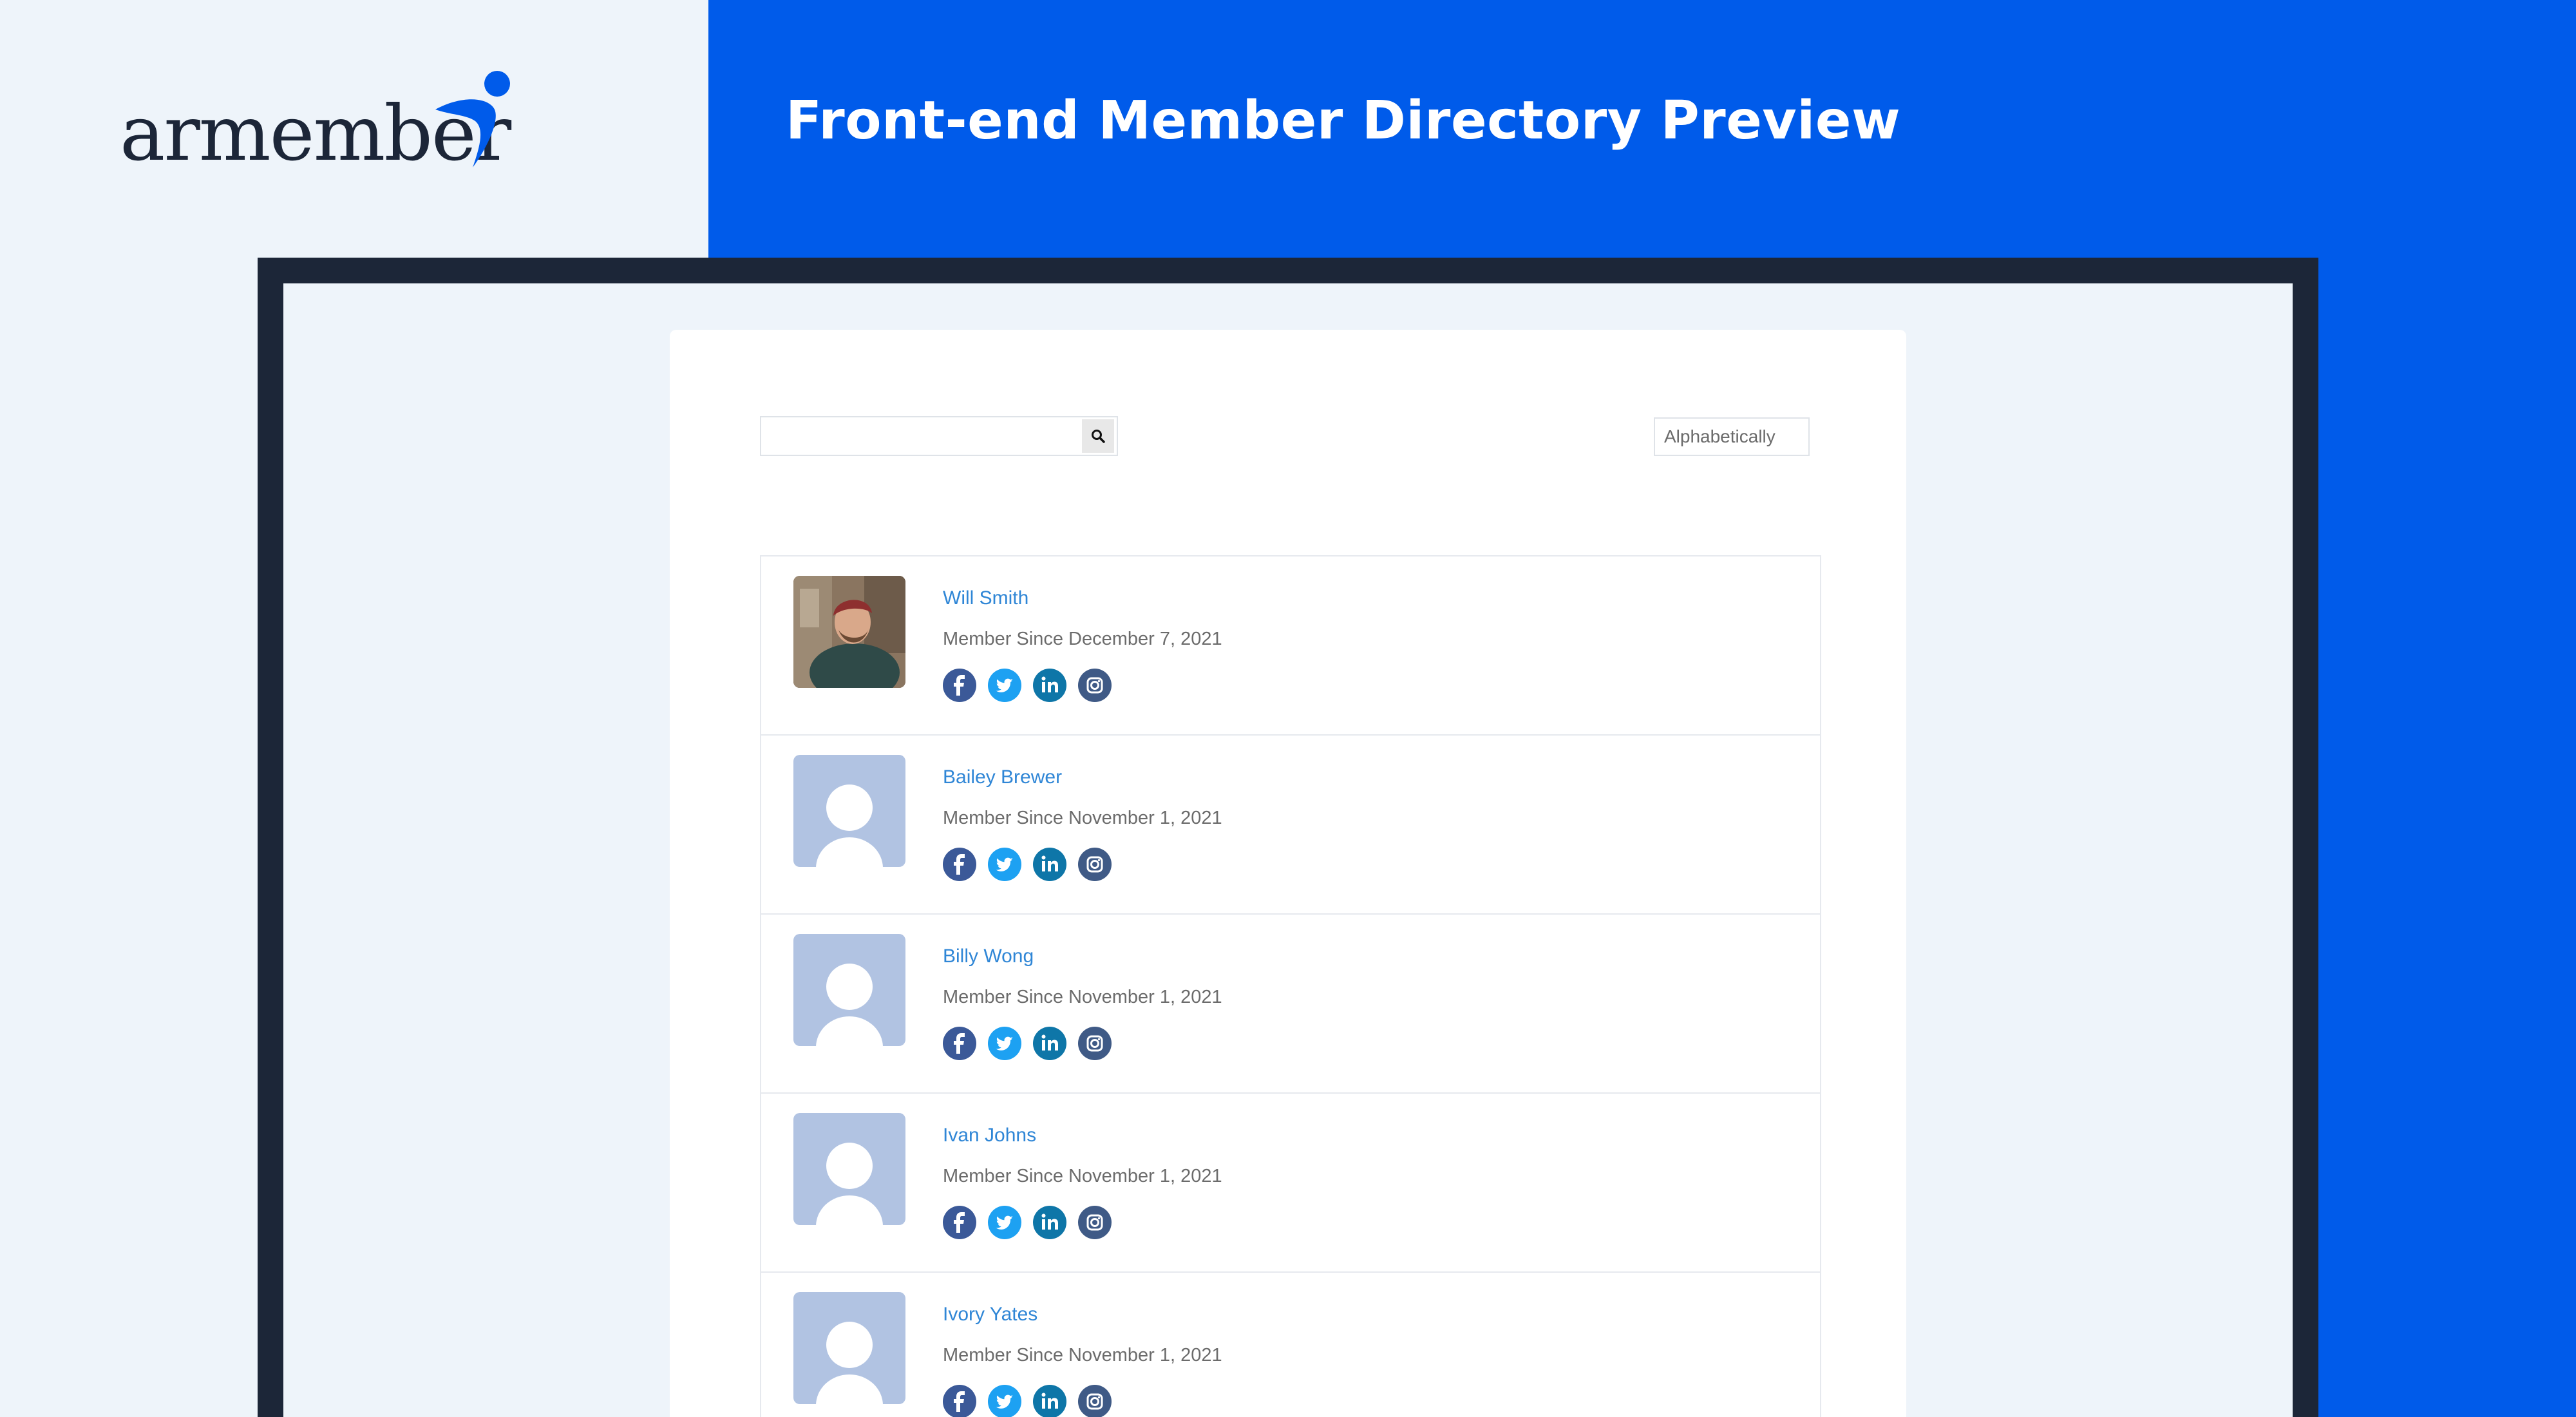 Image resolution: width=2576 pixels, height=1417 pixels. What do you see at coordinates (1290, 1004) in the screenshot?
I see `member-row: Billy Wong Member Since November 1, 2021` at bounding box center [1290, 1004].